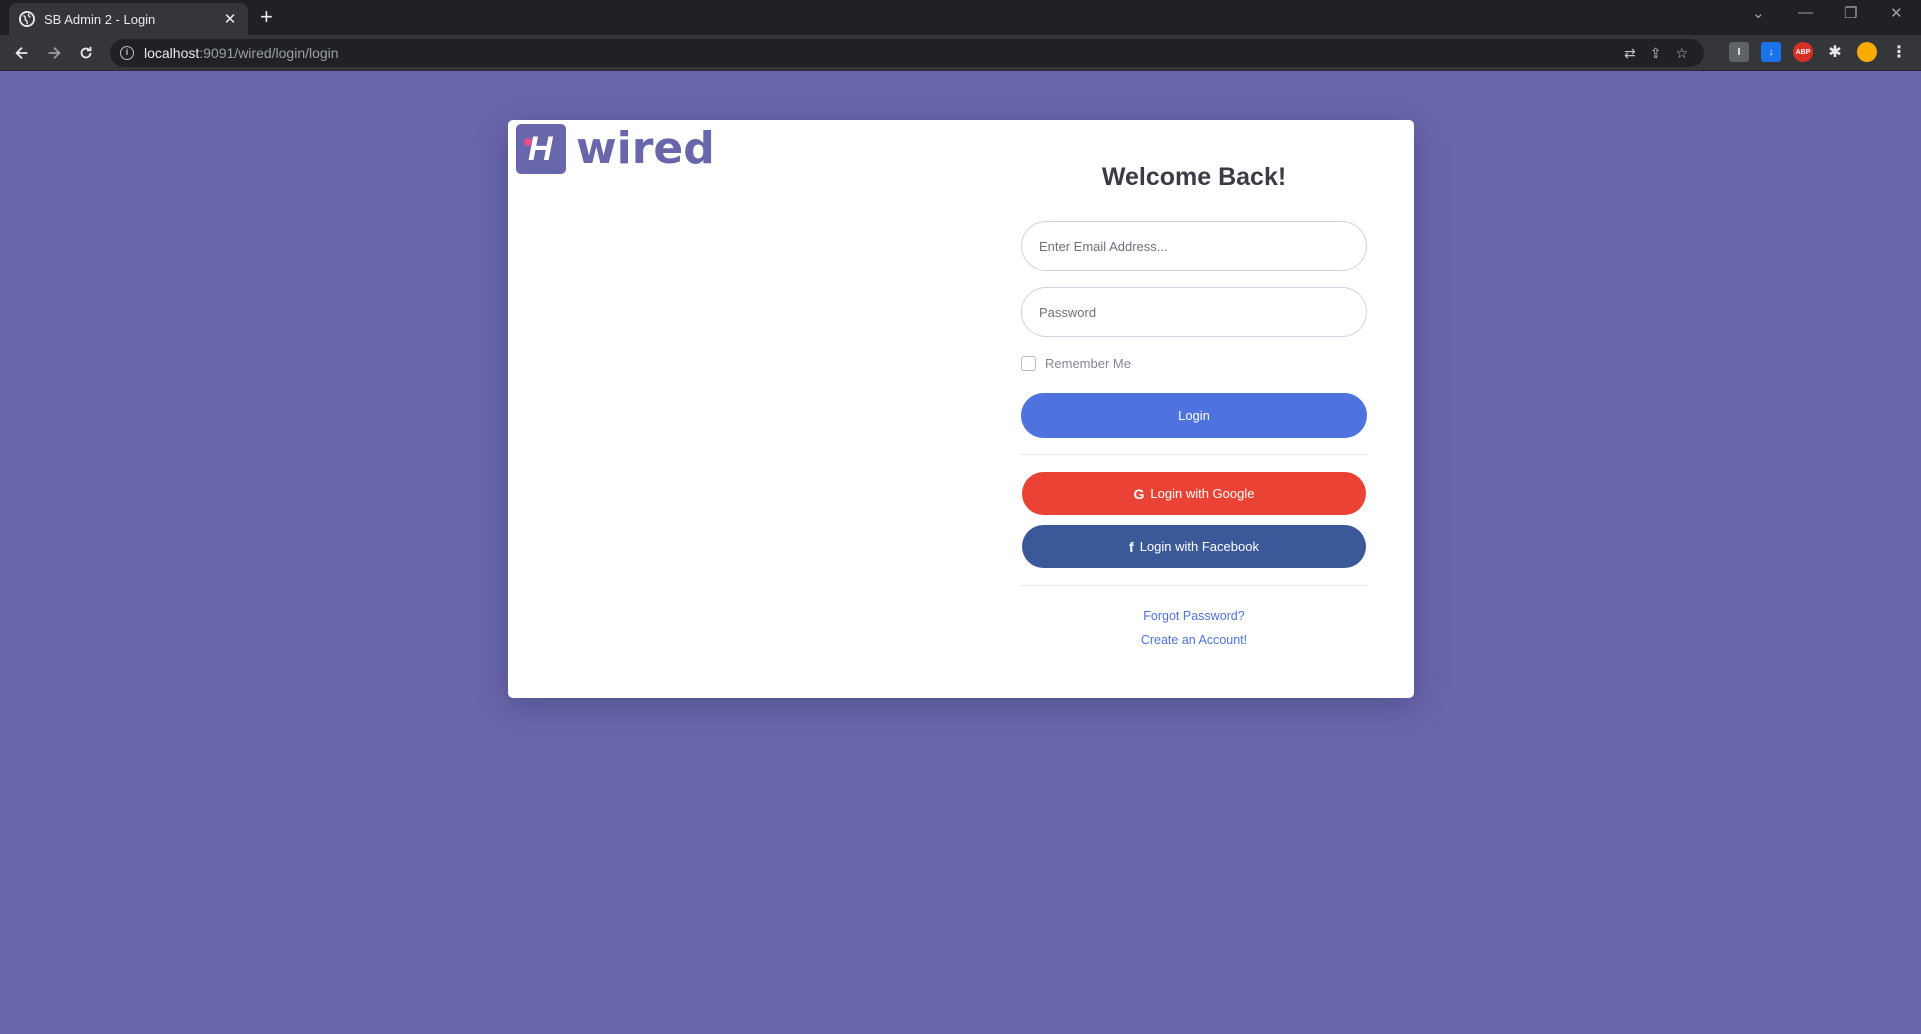  I want to click on close-window-button: ✕, so click(1896, 13).